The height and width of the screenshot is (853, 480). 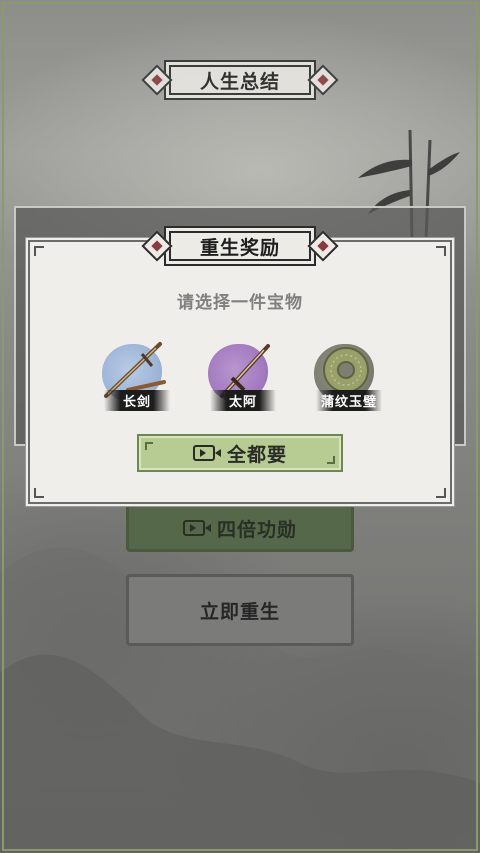 I want to click on rebirth-now-button: 立即重生, so click(x=240, y=610).